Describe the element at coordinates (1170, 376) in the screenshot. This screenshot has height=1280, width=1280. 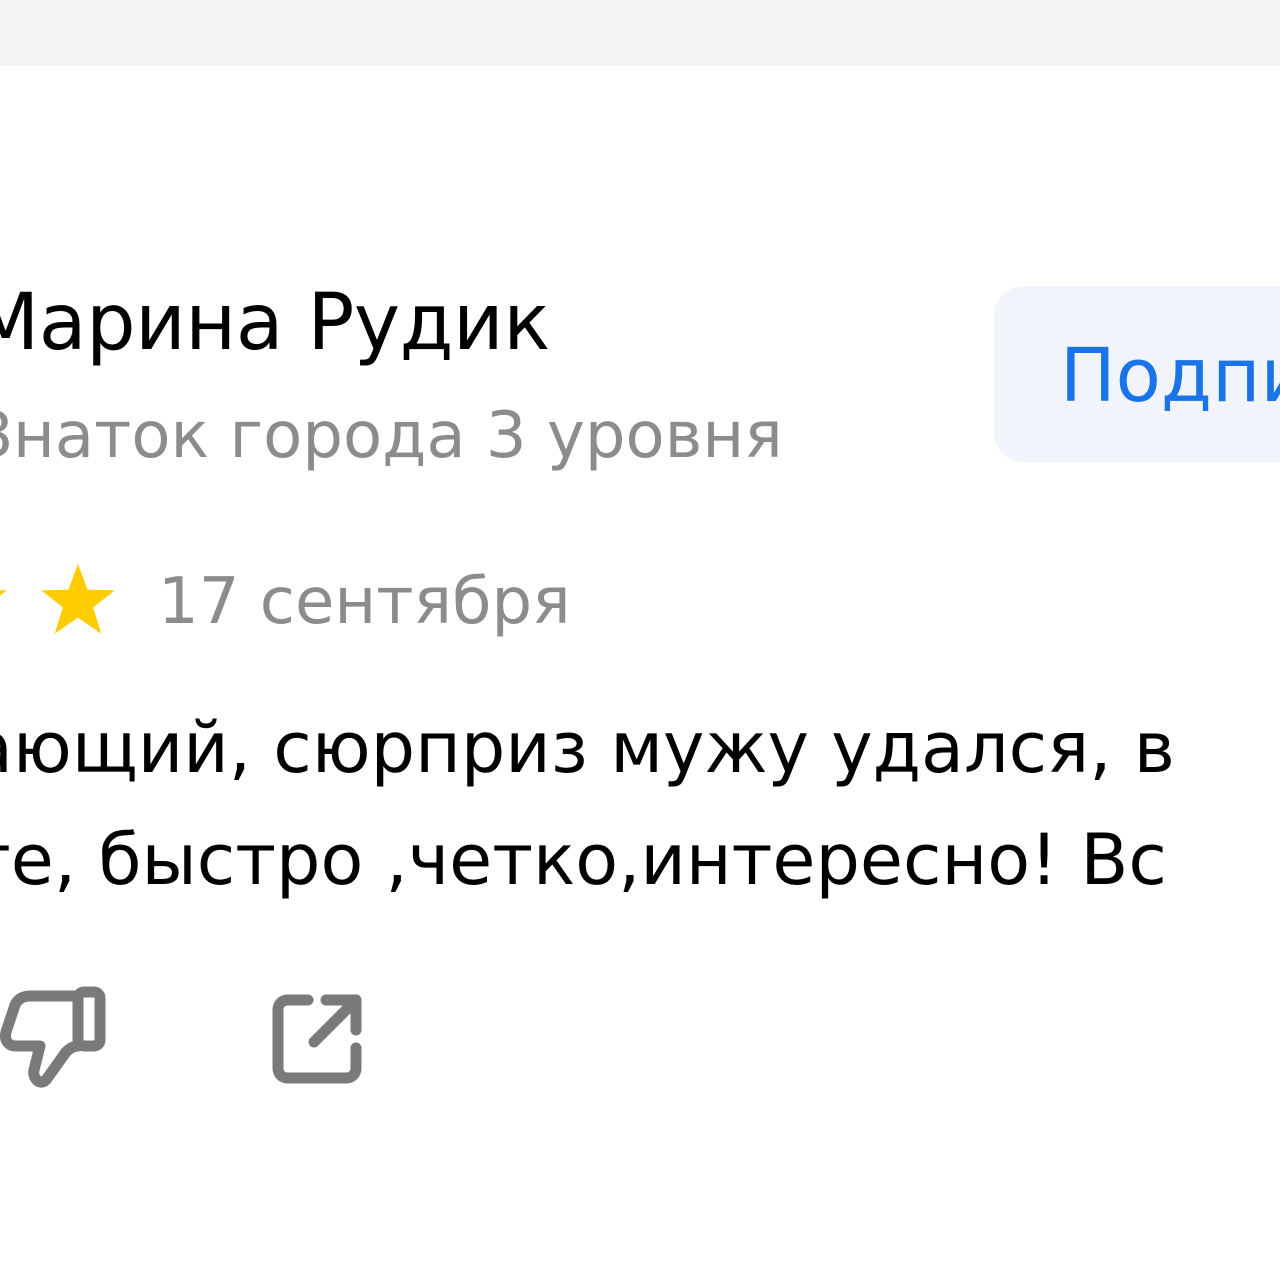
I see `subscribe-label: Подпи` at that location.